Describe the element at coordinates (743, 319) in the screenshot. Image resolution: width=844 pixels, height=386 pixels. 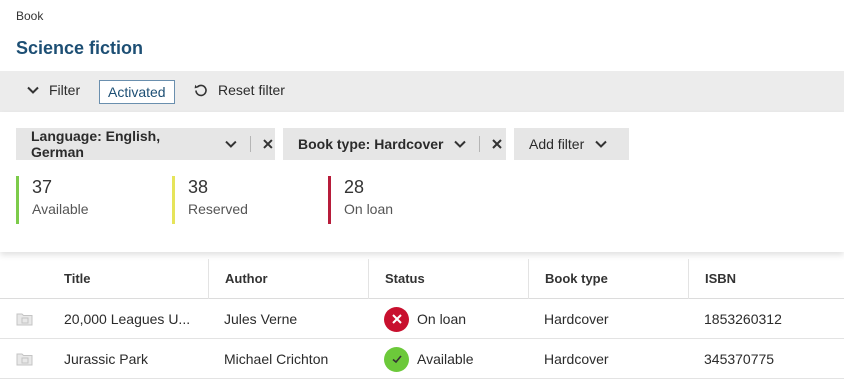
I see `cell-isbn: 1853260312` at that location.